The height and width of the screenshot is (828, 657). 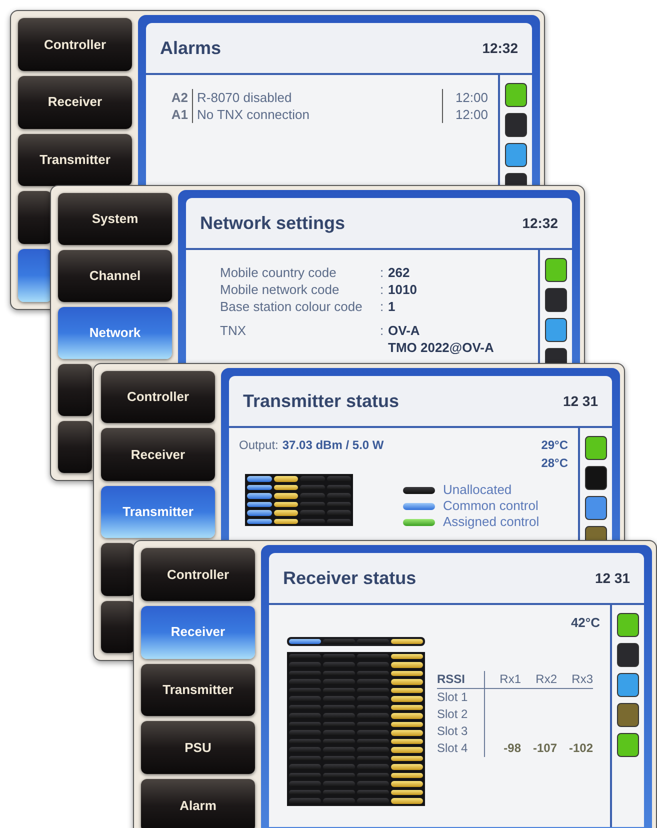 I want to click on row-label: Slot 3, so click(x=461, y=731).